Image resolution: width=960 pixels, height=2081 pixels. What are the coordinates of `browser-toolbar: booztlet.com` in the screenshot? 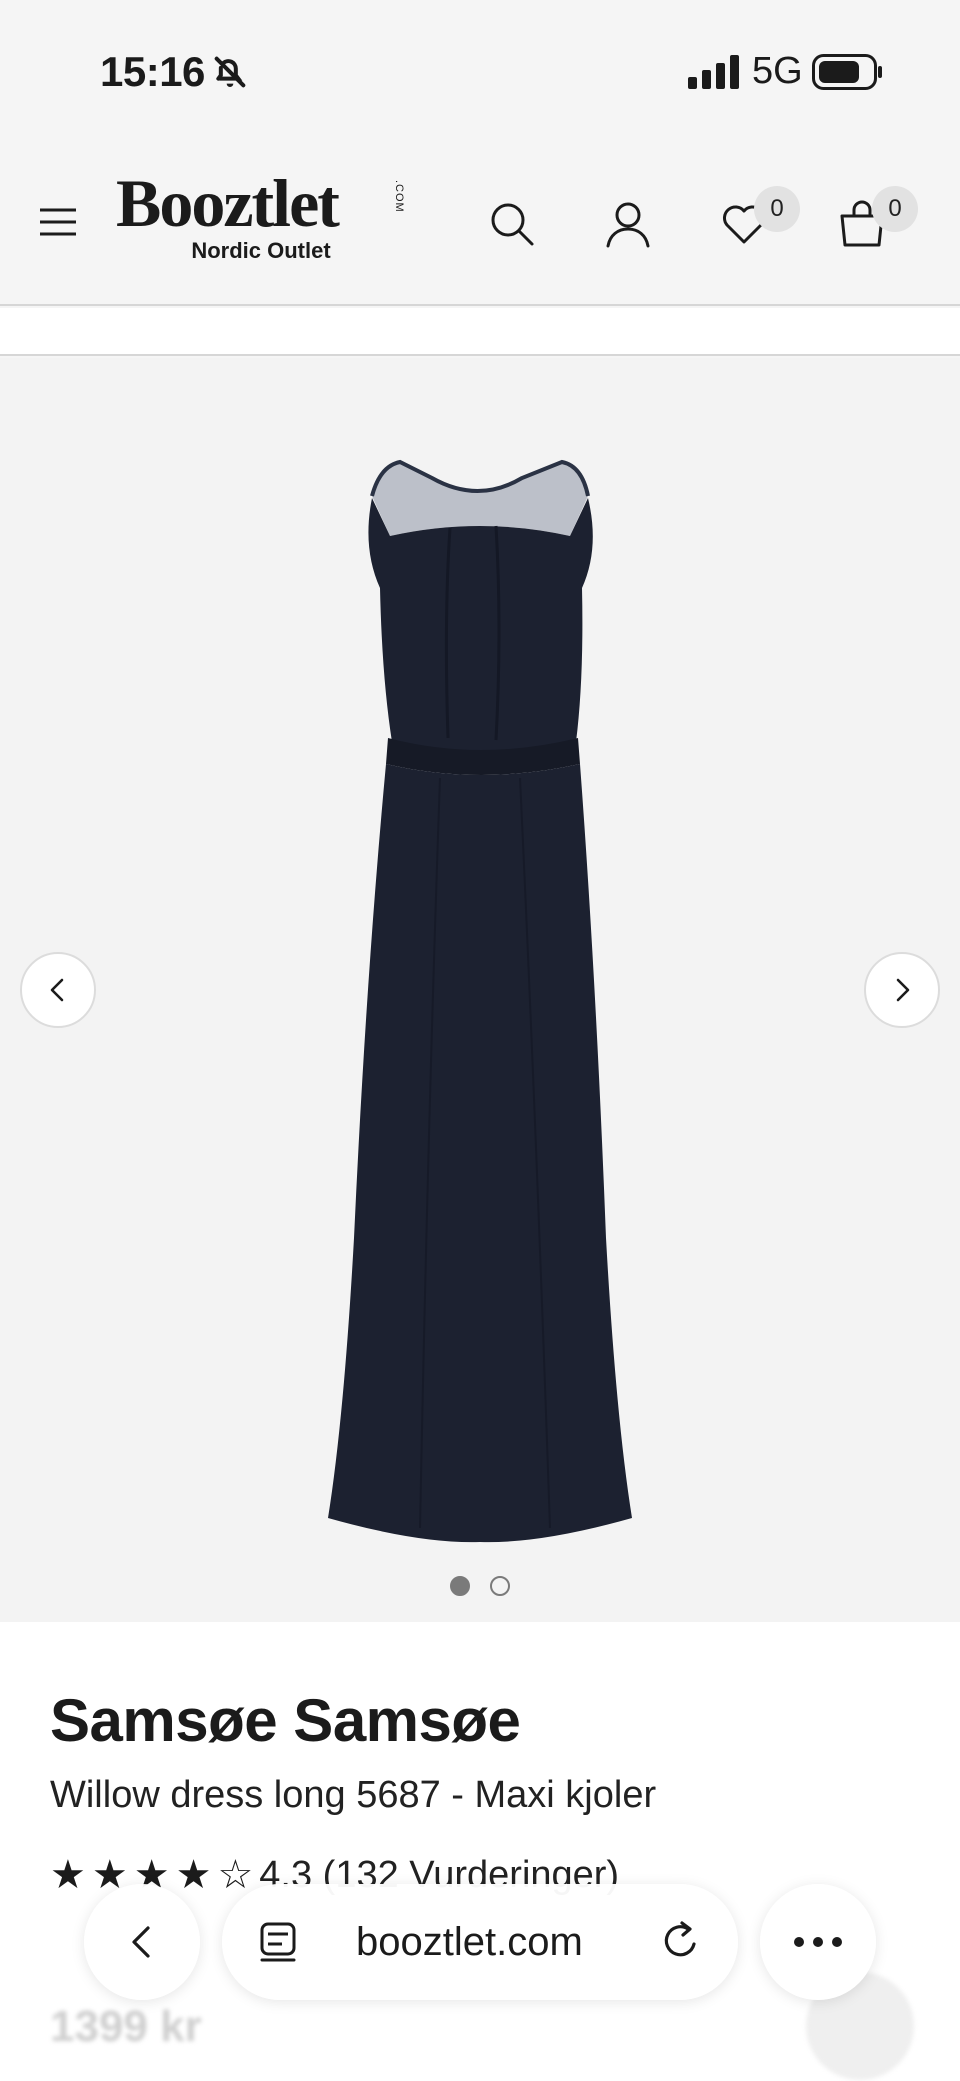 It's located at (480, 1940).